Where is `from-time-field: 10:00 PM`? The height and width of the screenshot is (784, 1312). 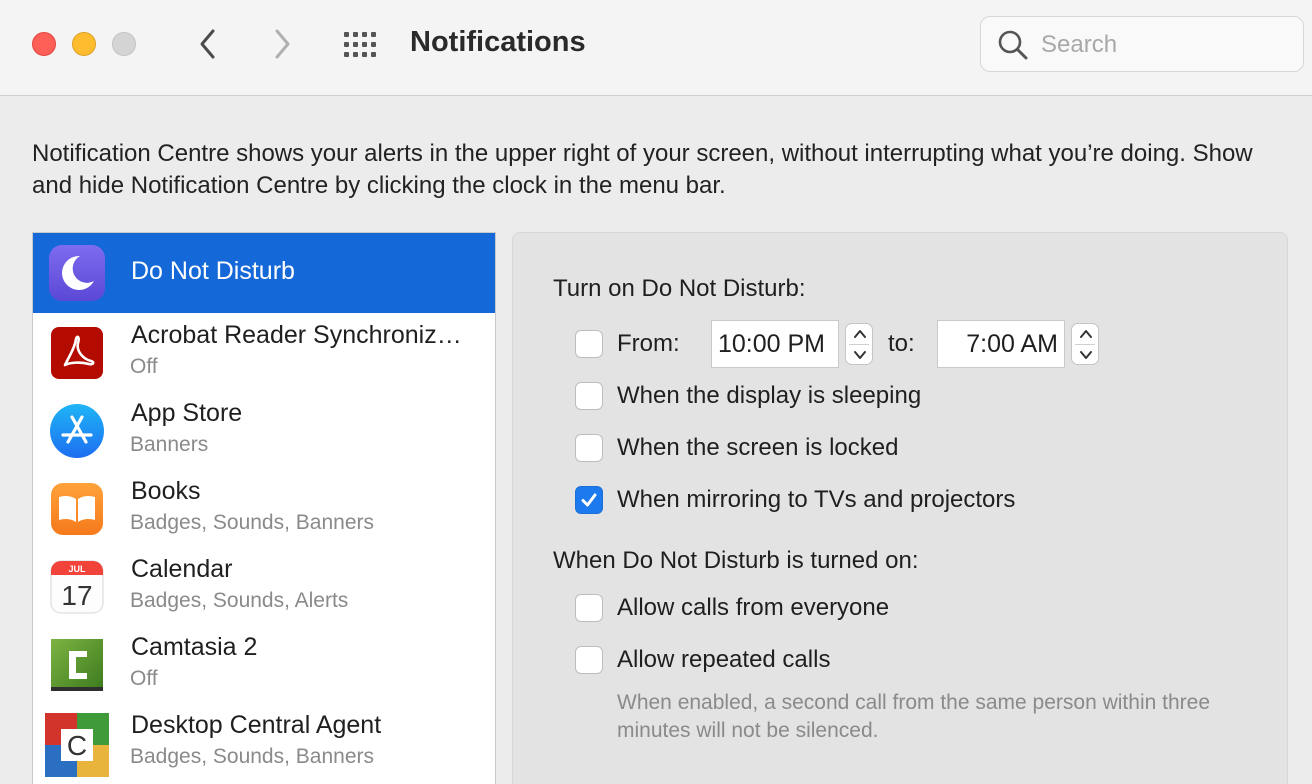 from-time-field: 10:00 PM is located at coordinates (775, 344).